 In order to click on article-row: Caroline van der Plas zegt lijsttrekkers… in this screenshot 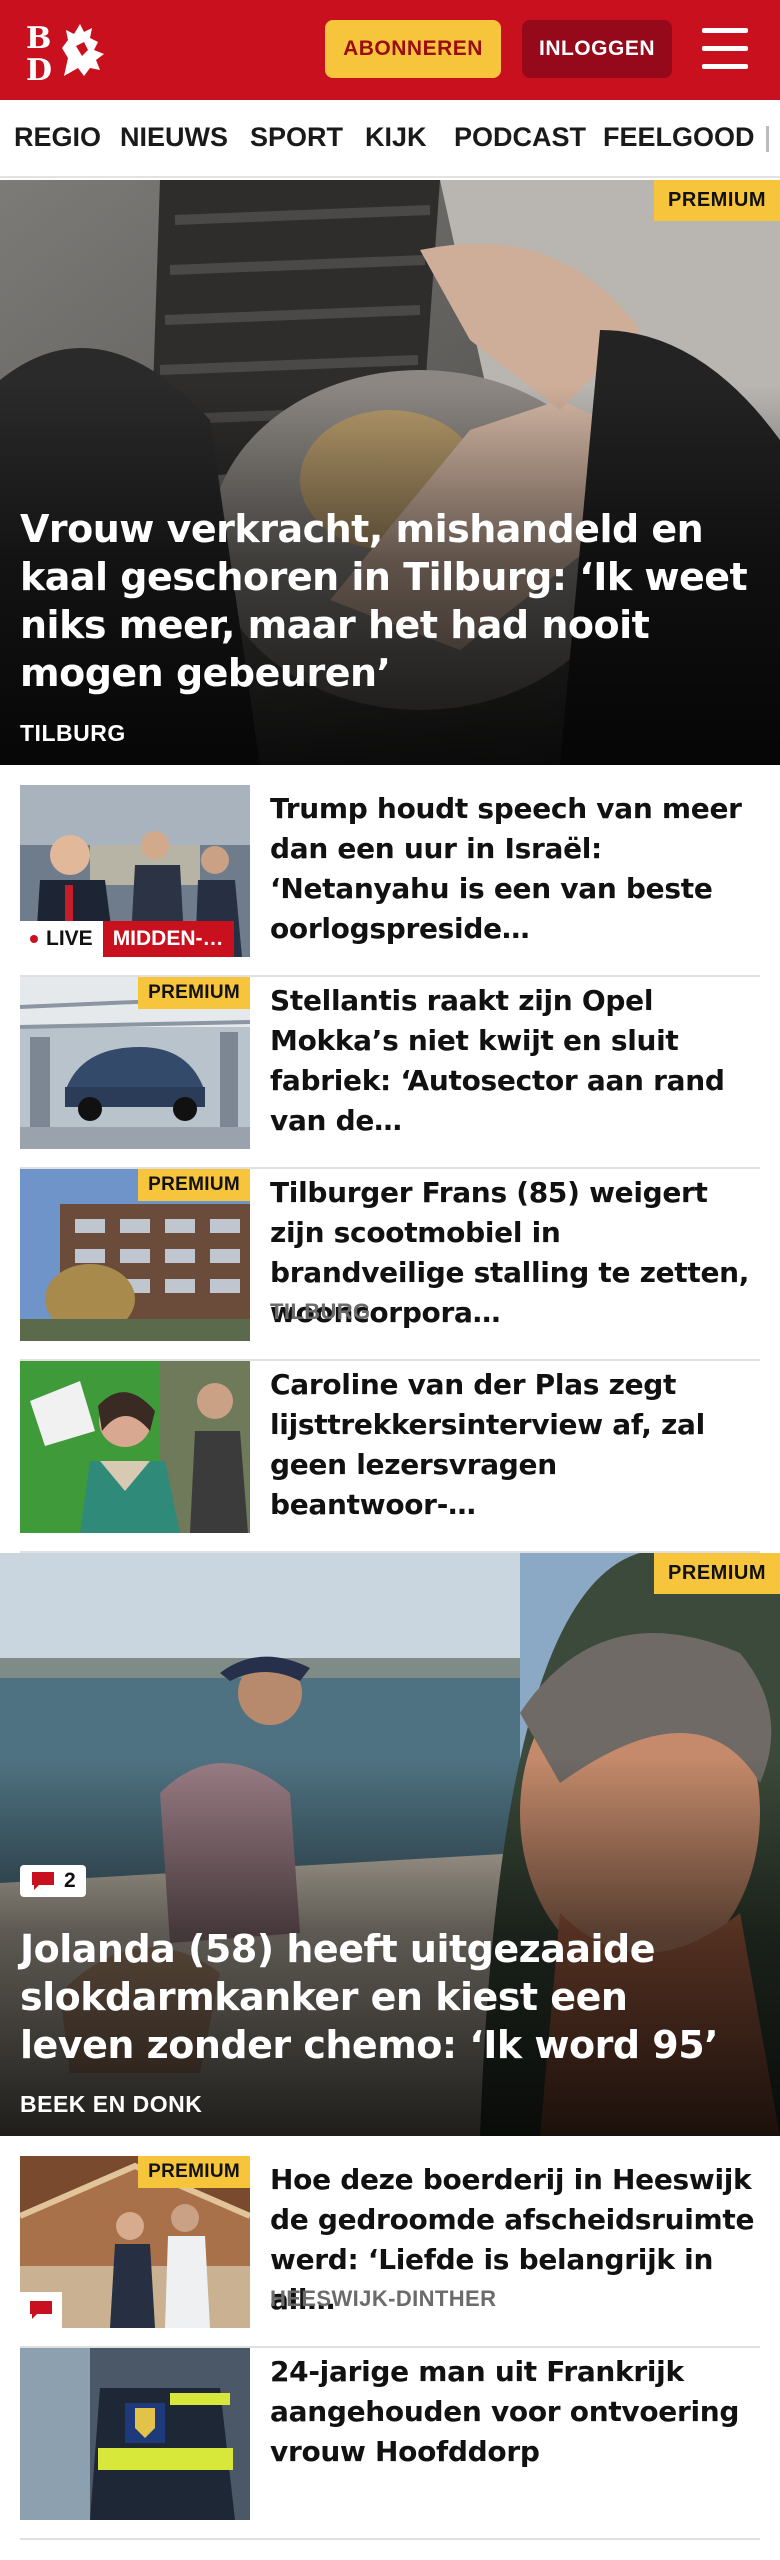, I will do `click(390, 1457)`.